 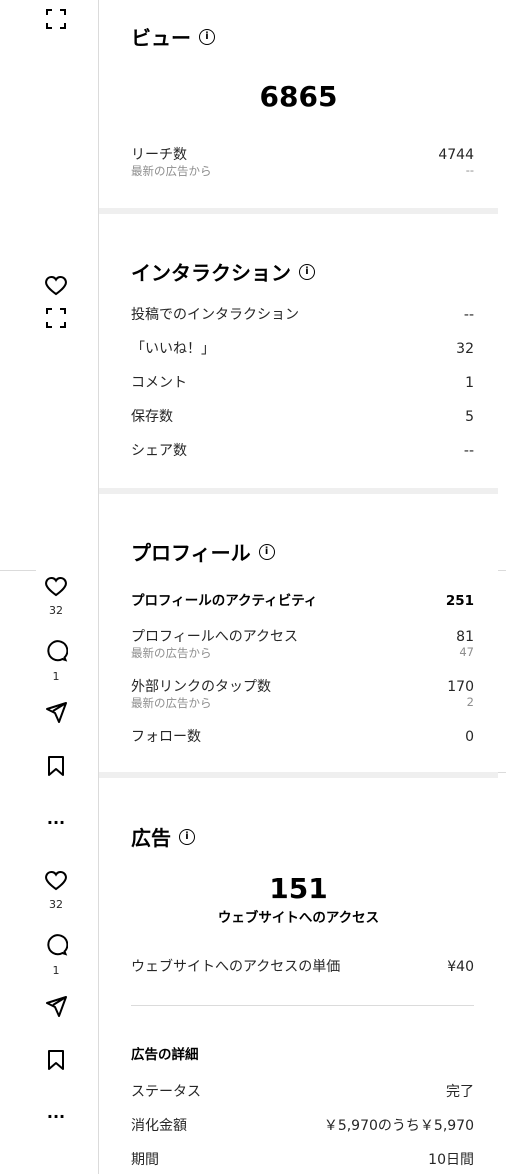 I want to click on interaction-value: 1, so click(x=469, y=383).